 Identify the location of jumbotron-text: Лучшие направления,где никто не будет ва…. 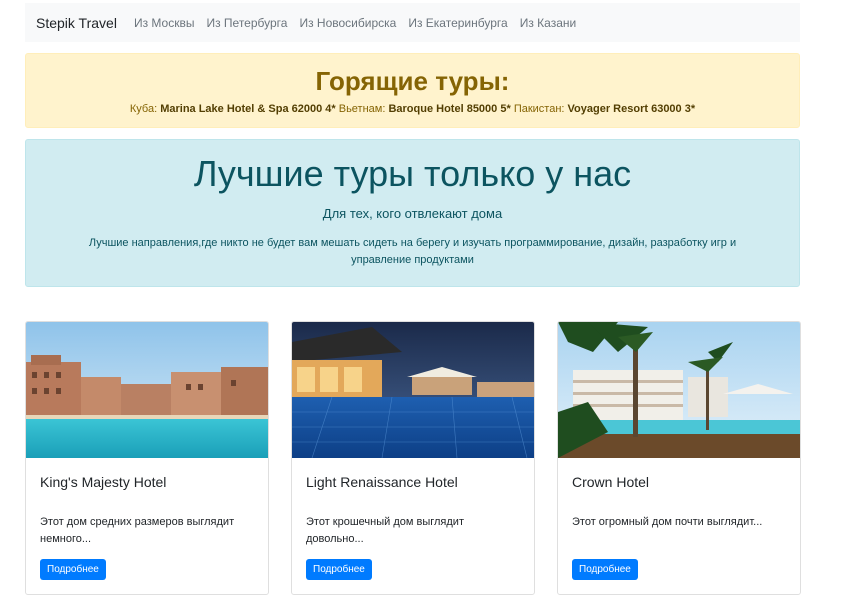
(412, 251).